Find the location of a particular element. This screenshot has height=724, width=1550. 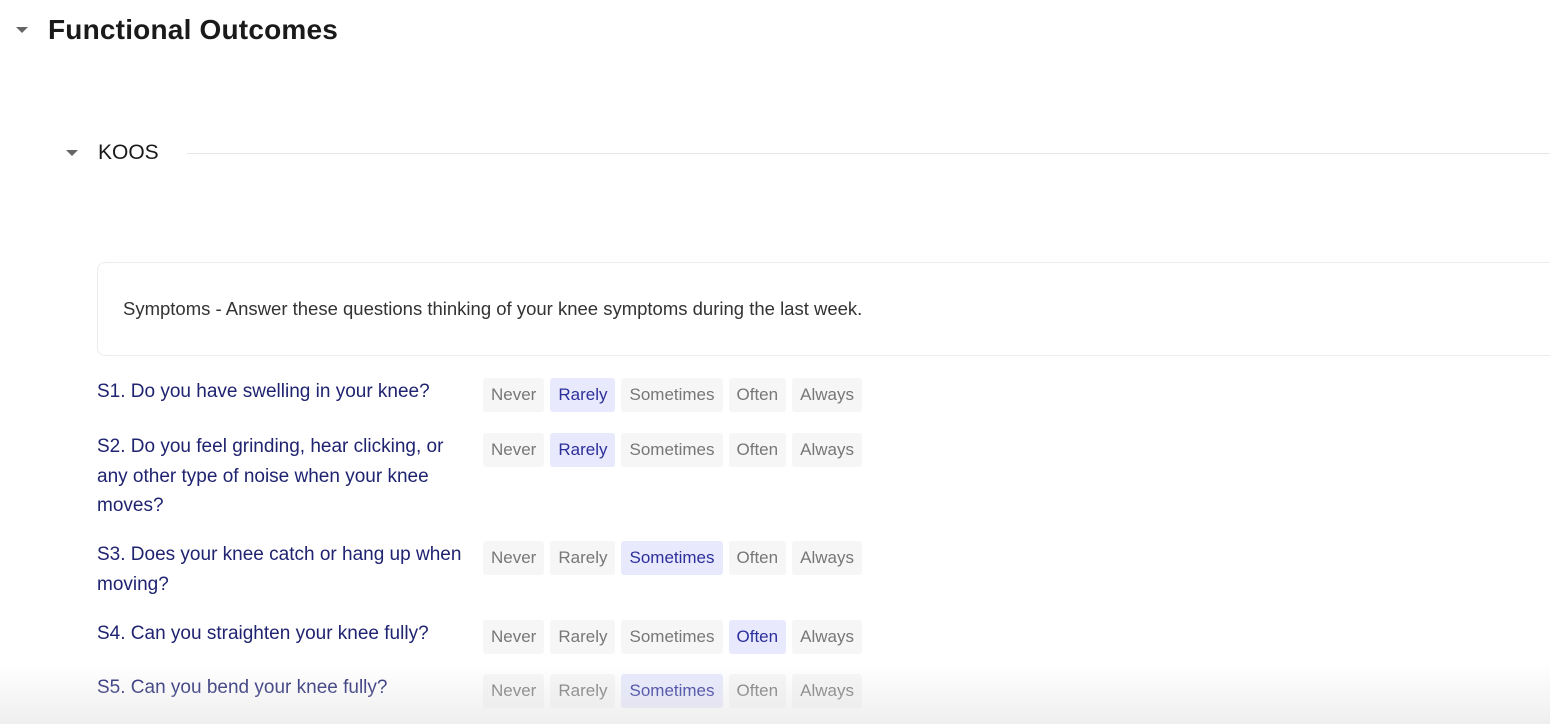

subsection-header: KOOS is located at coordinates (808, 153).